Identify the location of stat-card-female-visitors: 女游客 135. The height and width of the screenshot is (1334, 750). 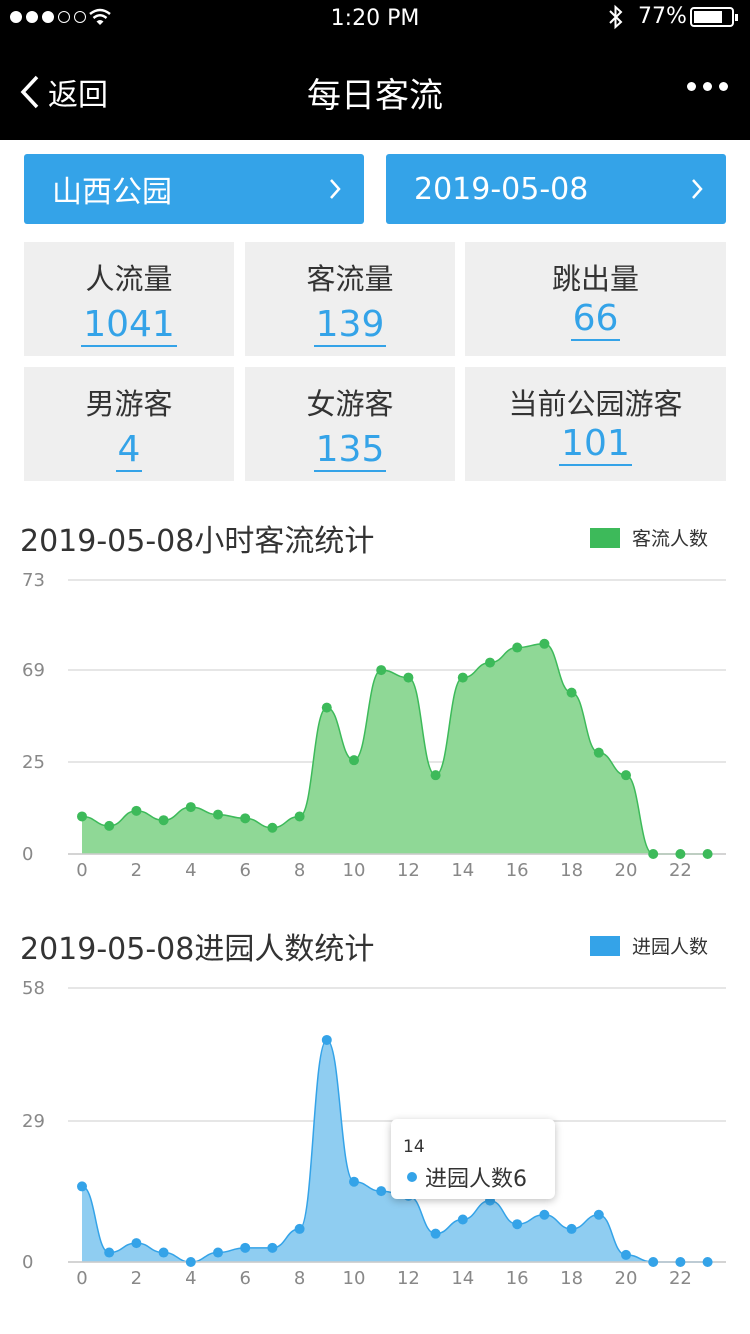
(350, 424).